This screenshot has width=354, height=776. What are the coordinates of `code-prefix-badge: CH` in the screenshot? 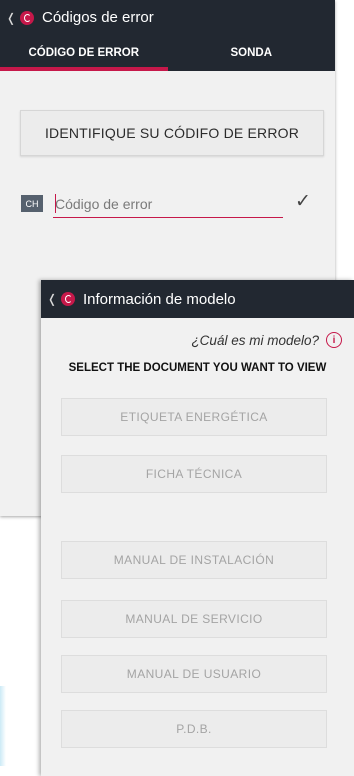 It's located at (32, 203).